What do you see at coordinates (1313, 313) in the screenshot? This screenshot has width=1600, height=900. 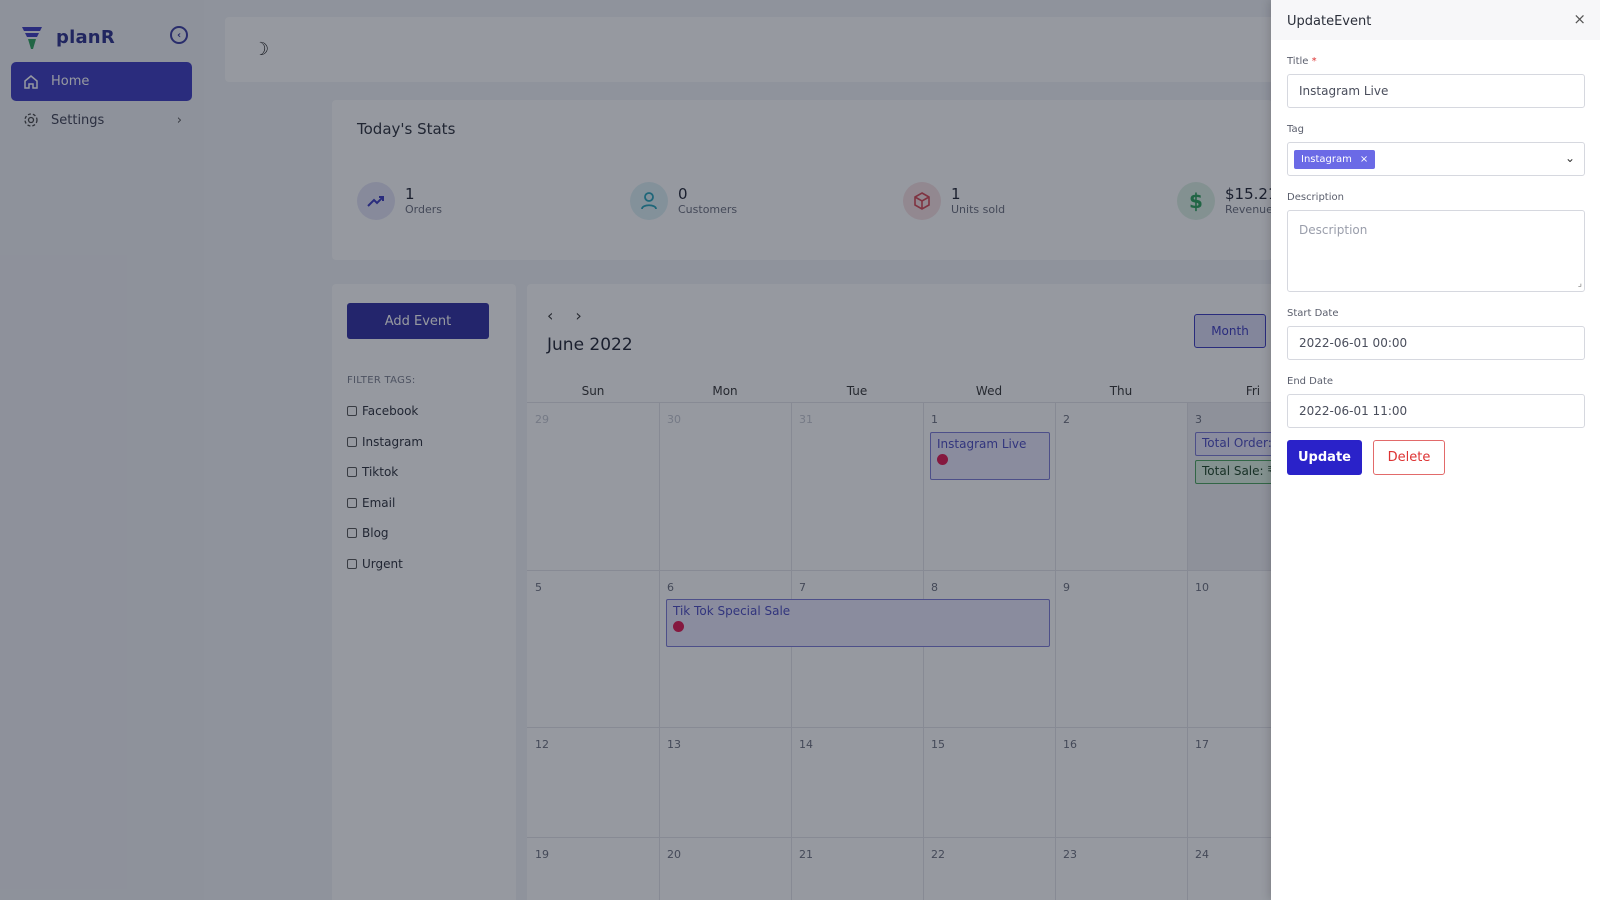 I see `start-date-label: Start Date` at bounding box center [1313, 313].